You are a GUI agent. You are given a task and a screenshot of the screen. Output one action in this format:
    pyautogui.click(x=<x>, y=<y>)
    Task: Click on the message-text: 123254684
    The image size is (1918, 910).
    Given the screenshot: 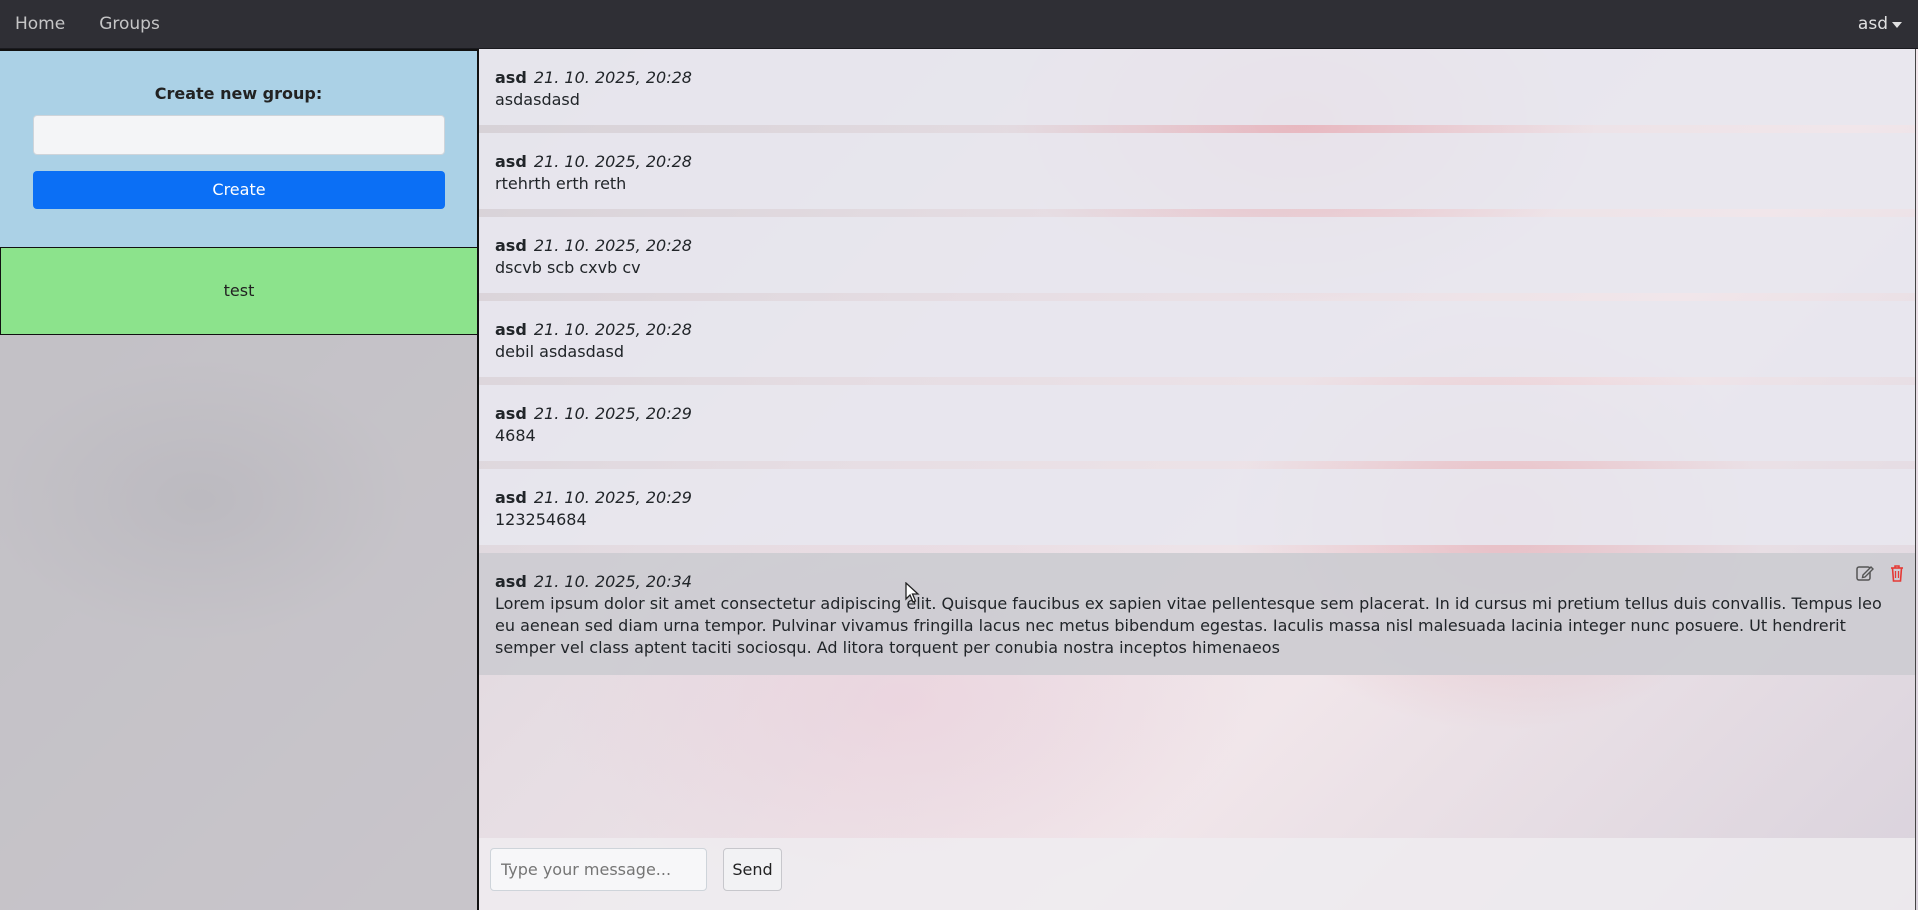 What is the action you would take?
    pyautogui.click(x=541, y=519)
    